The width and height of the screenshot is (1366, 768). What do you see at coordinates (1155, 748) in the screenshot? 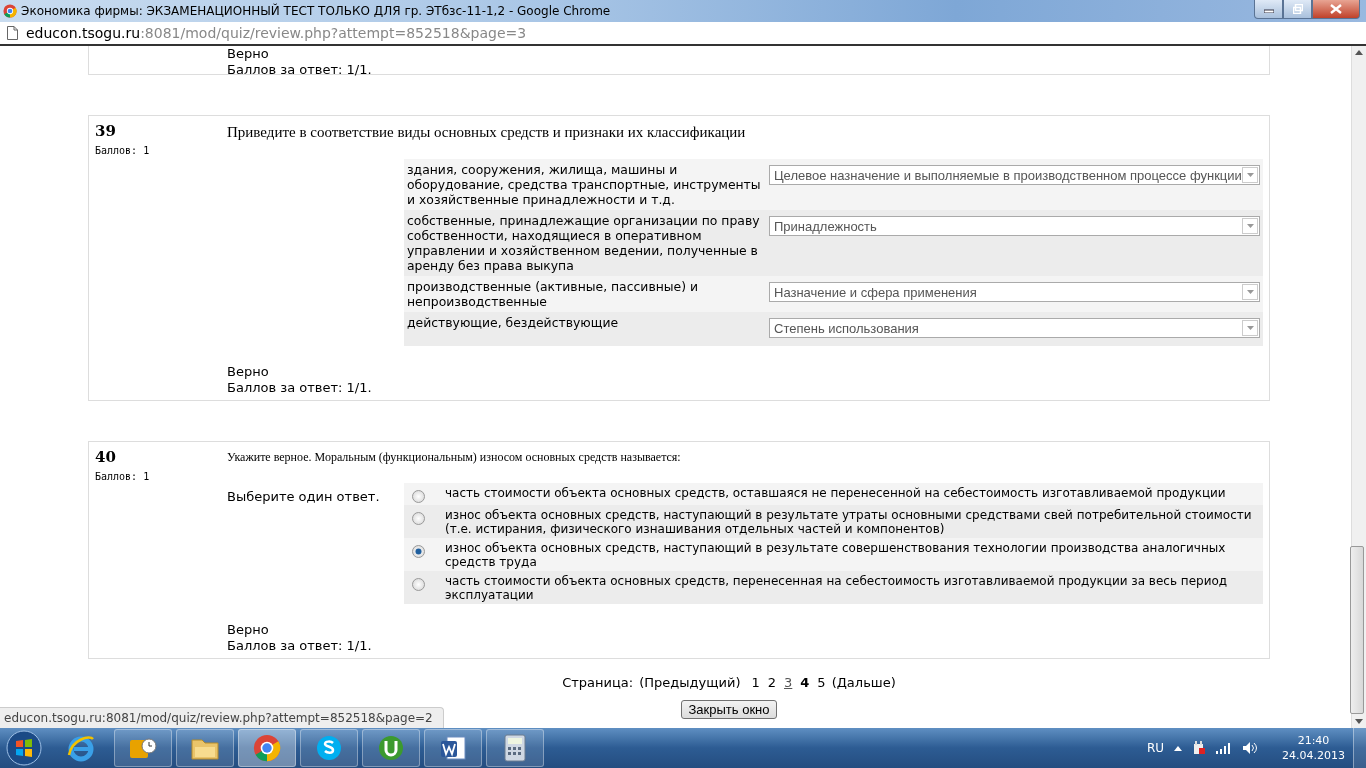
I see `language-indicator: RU` at bounding box center [1155, 748].